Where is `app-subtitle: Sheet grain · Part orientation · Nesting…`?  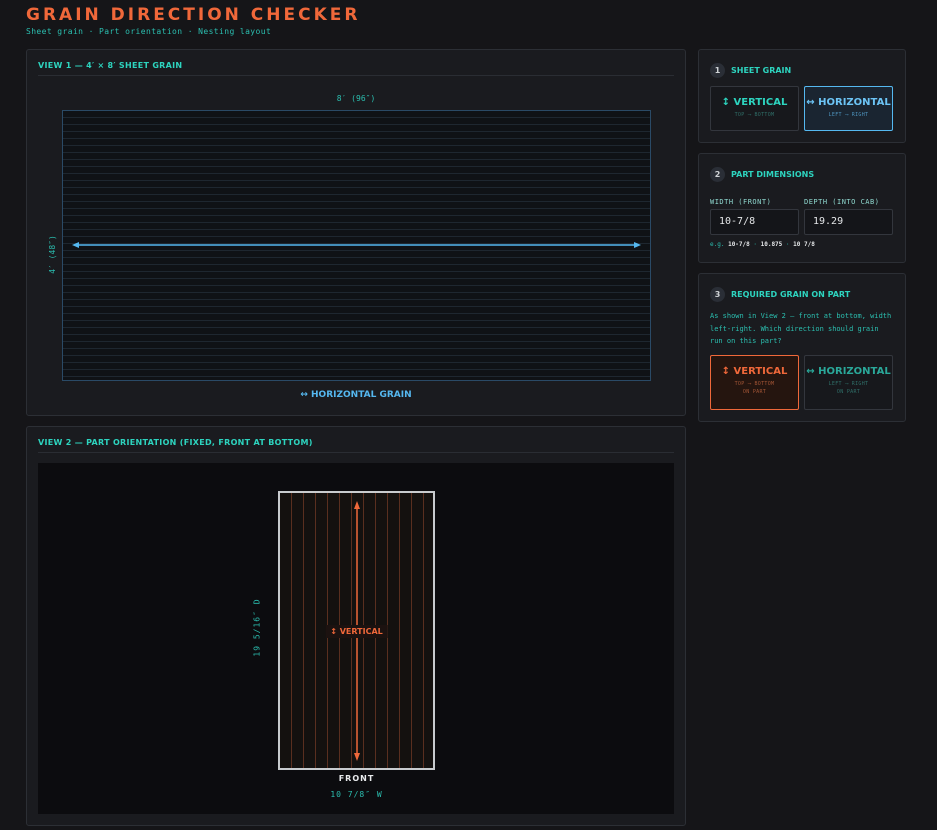
app-subtitle: Sheet grain · Part orientation · Nesting… is located at coordinates (149, 31).